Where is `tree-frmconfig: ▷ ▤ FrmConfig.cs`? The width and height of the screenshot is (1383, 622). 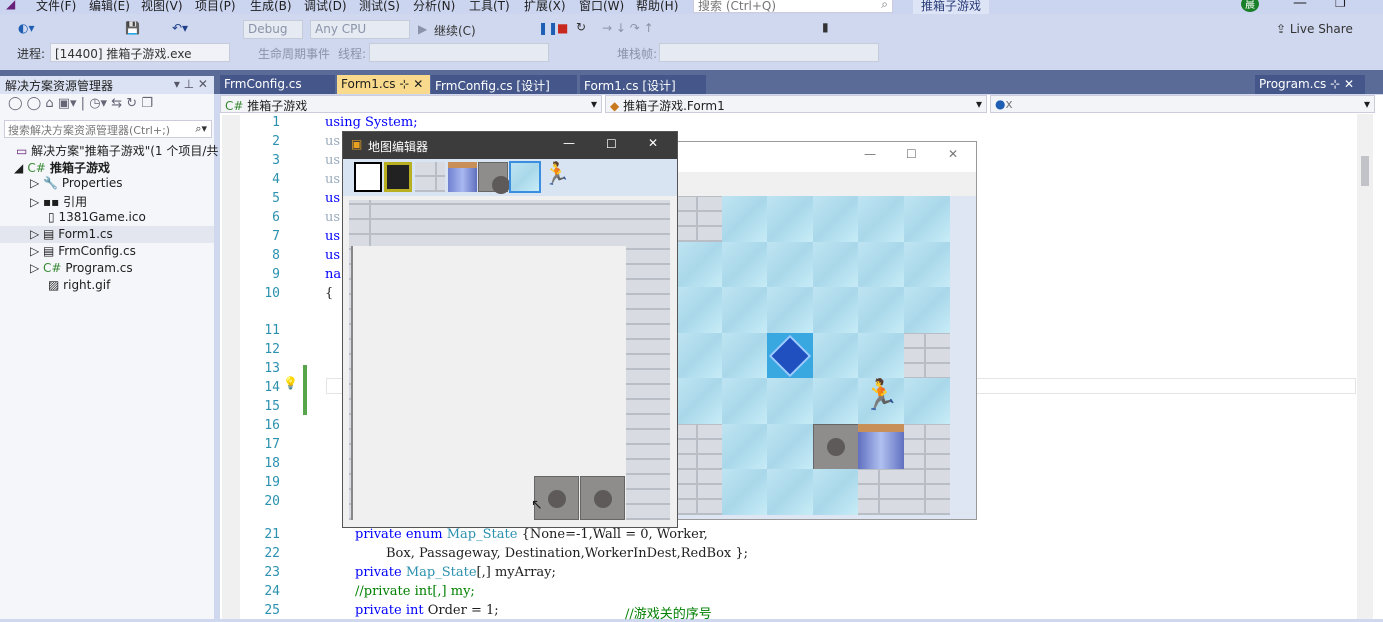
tree-frmconfig: ▷ ▤ FrmConfig.cs is located at coordinates (83, 251).